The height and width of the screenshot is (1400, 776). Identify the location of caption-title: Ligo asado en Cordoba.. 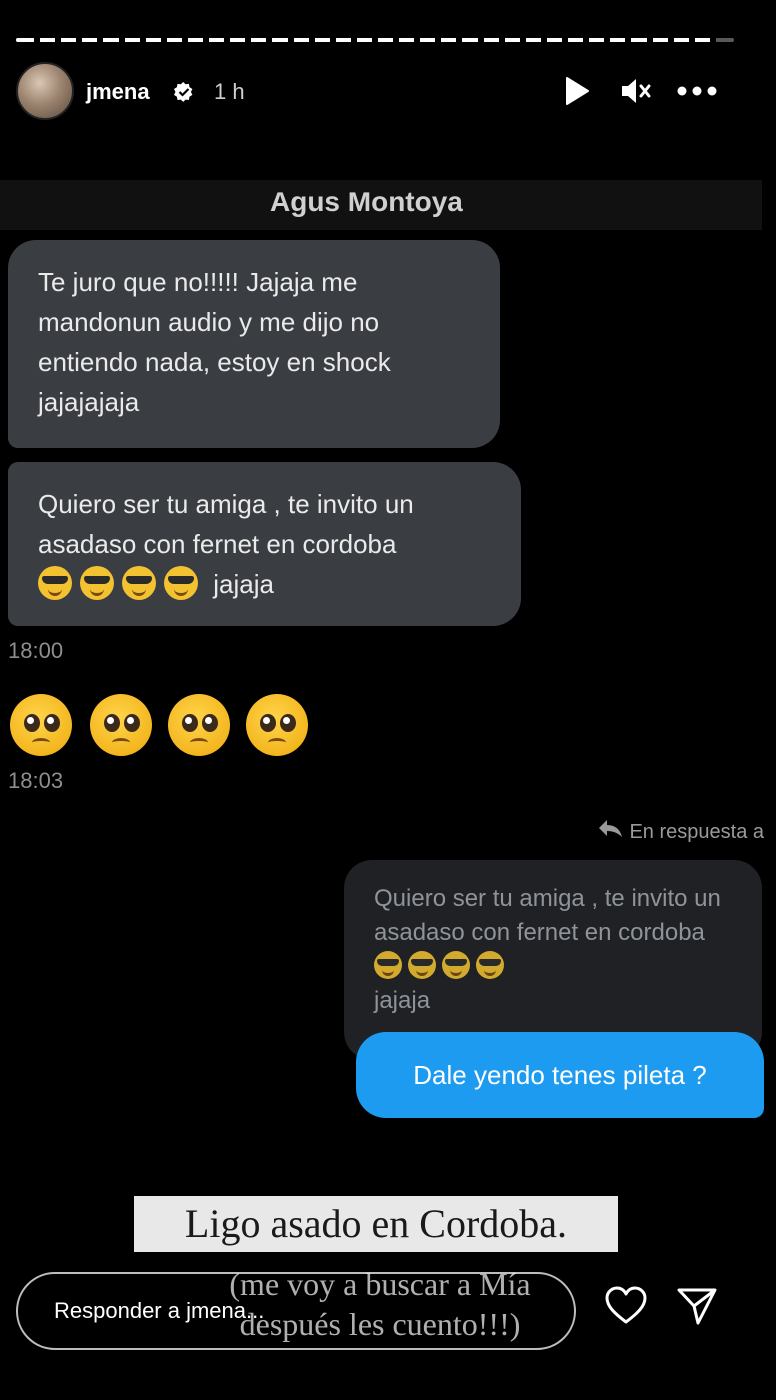
(376, 1223).